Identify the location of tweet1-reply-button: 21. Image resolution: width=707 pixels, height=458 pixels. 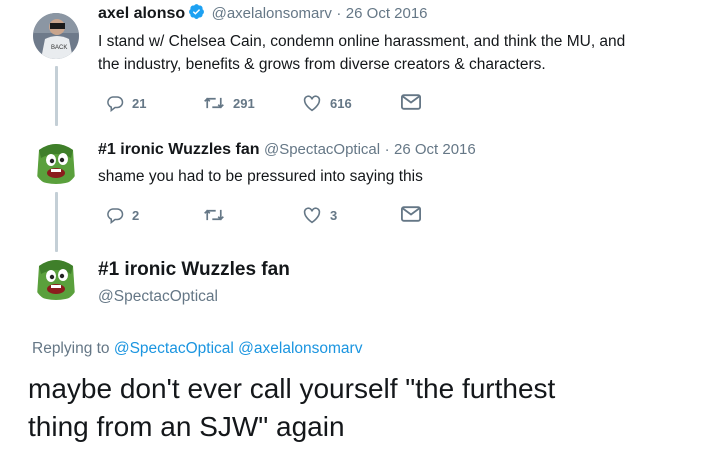
(126, 103).